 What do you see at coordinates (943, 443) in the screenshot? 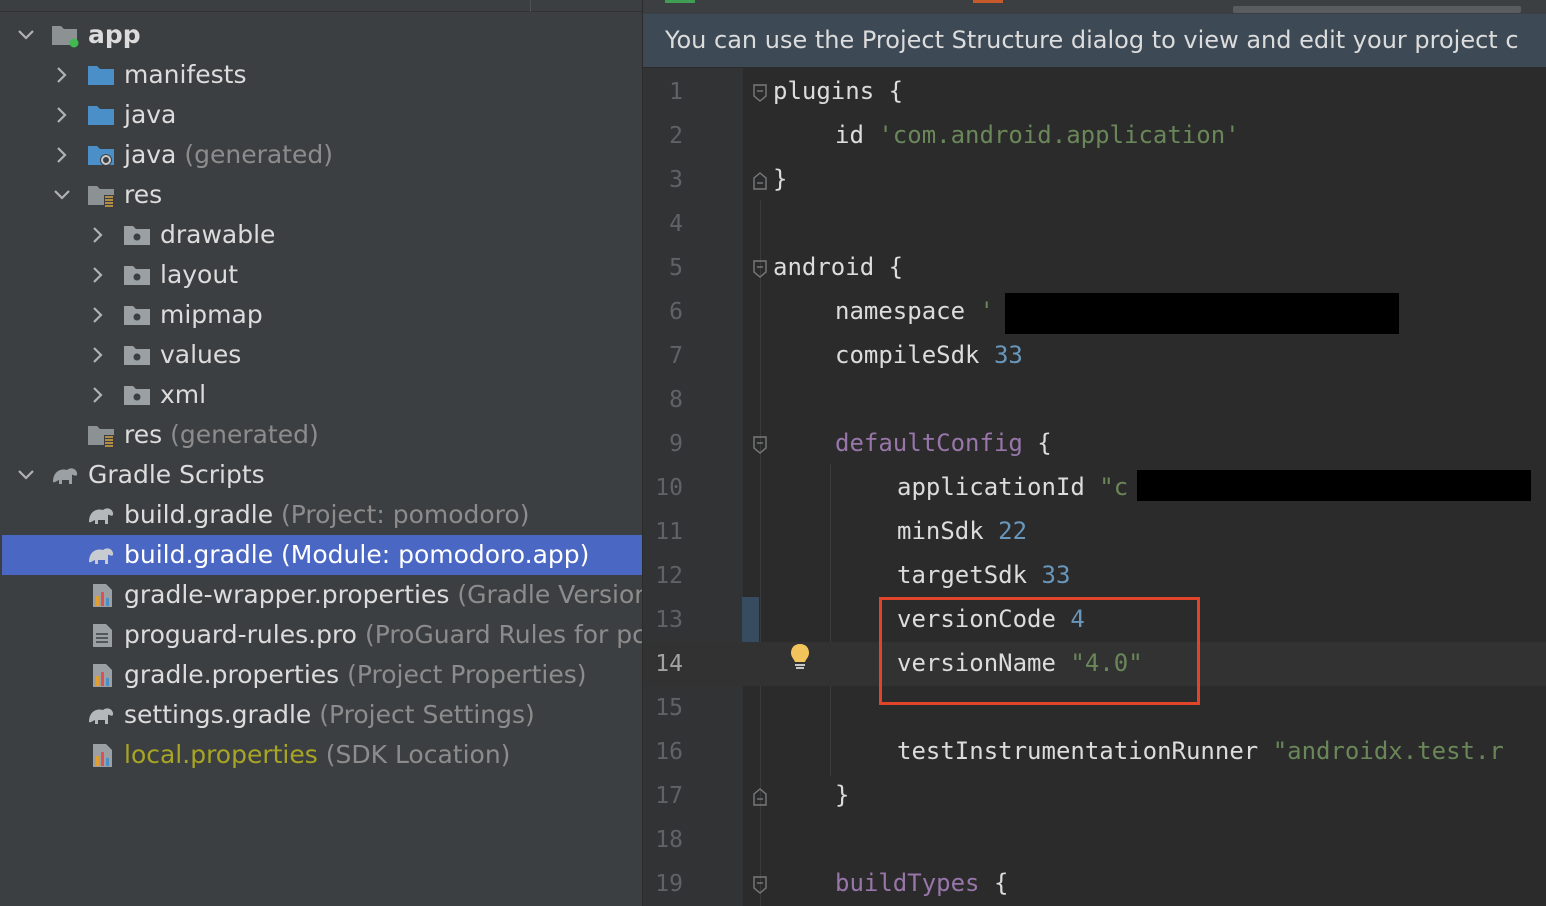
I see `code-text: defaultConfig {` at bounding box center [943, 443].